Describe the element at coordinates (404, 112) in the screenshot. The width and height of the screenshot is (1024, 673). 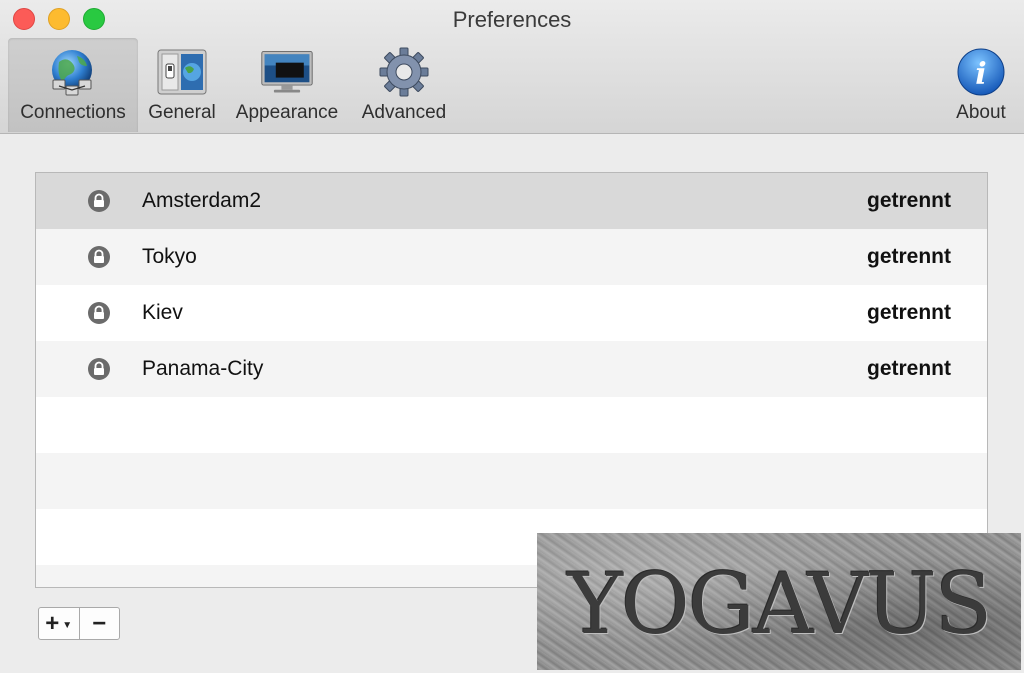
I see `tab-advanced-label: Advanced` at that location.